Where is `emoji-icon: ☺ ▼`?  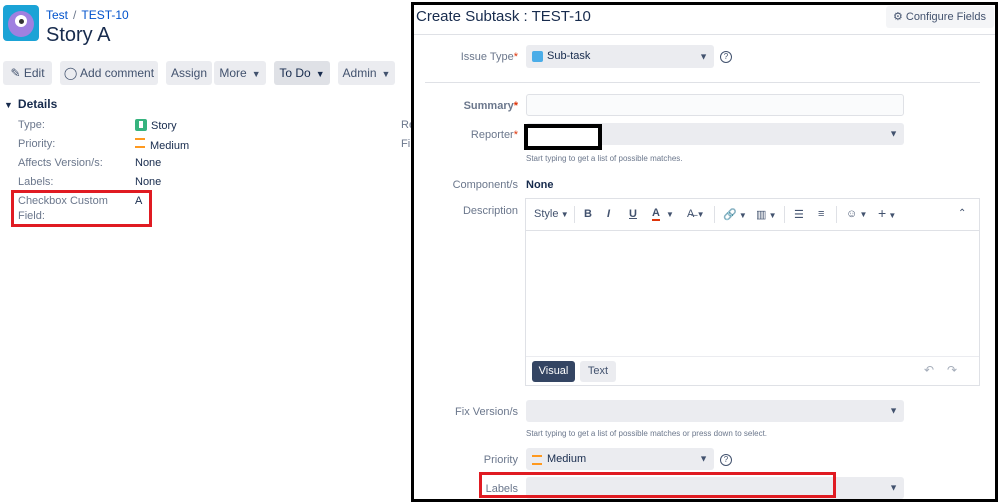
emoji-icon: ☺ ▼ is located at coordinates (856, 214).